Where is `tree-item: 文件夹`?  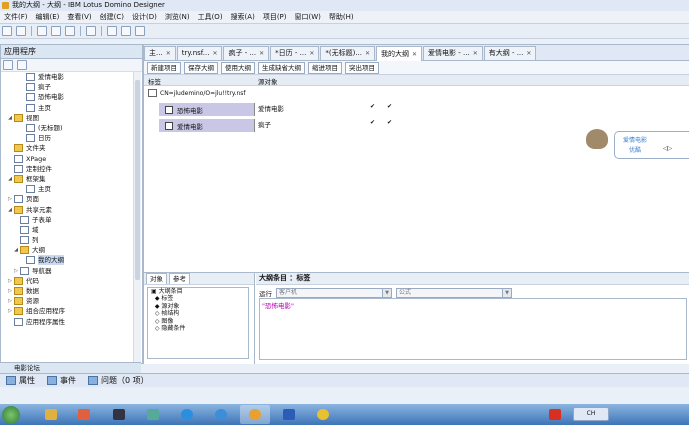
tree-item: 文件夹 is located at coordinates (66, 148).